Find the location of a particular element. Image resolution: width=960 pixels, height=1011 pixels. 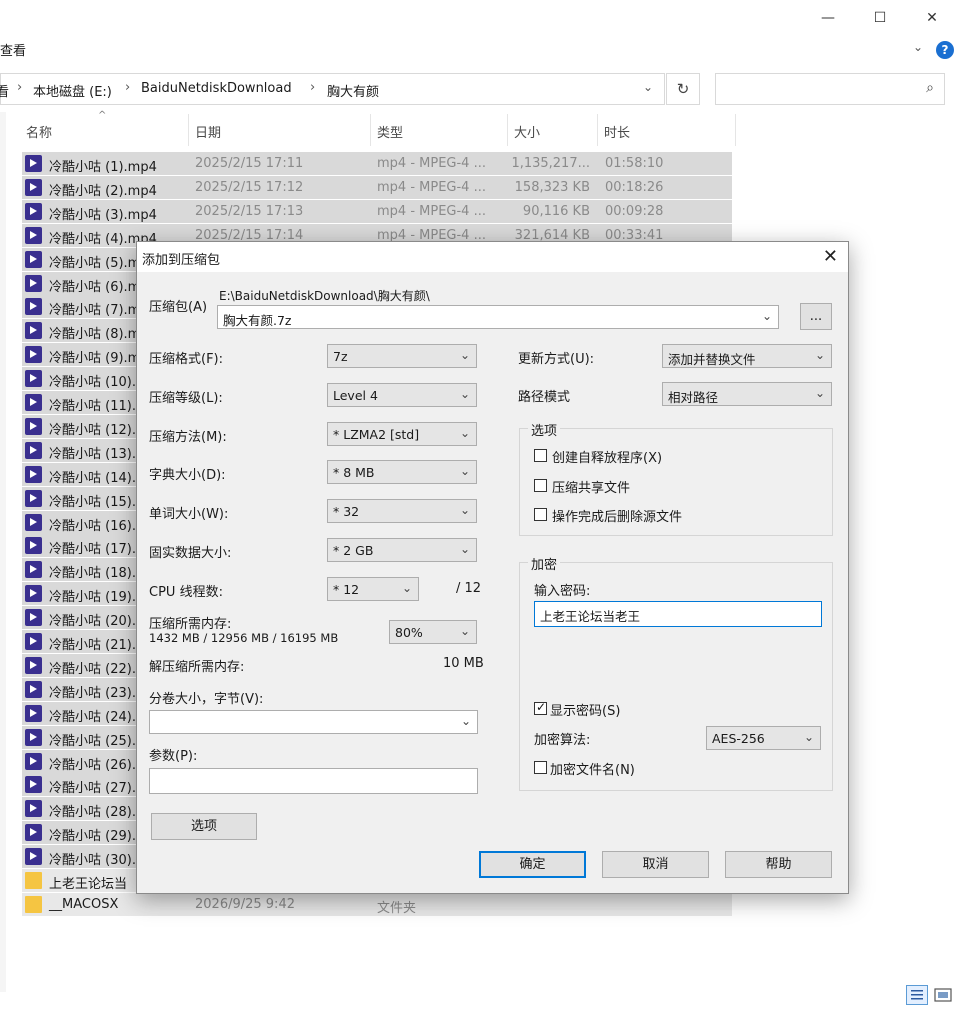

column-header-duration: 时长 is located at coordinates (617, 131).